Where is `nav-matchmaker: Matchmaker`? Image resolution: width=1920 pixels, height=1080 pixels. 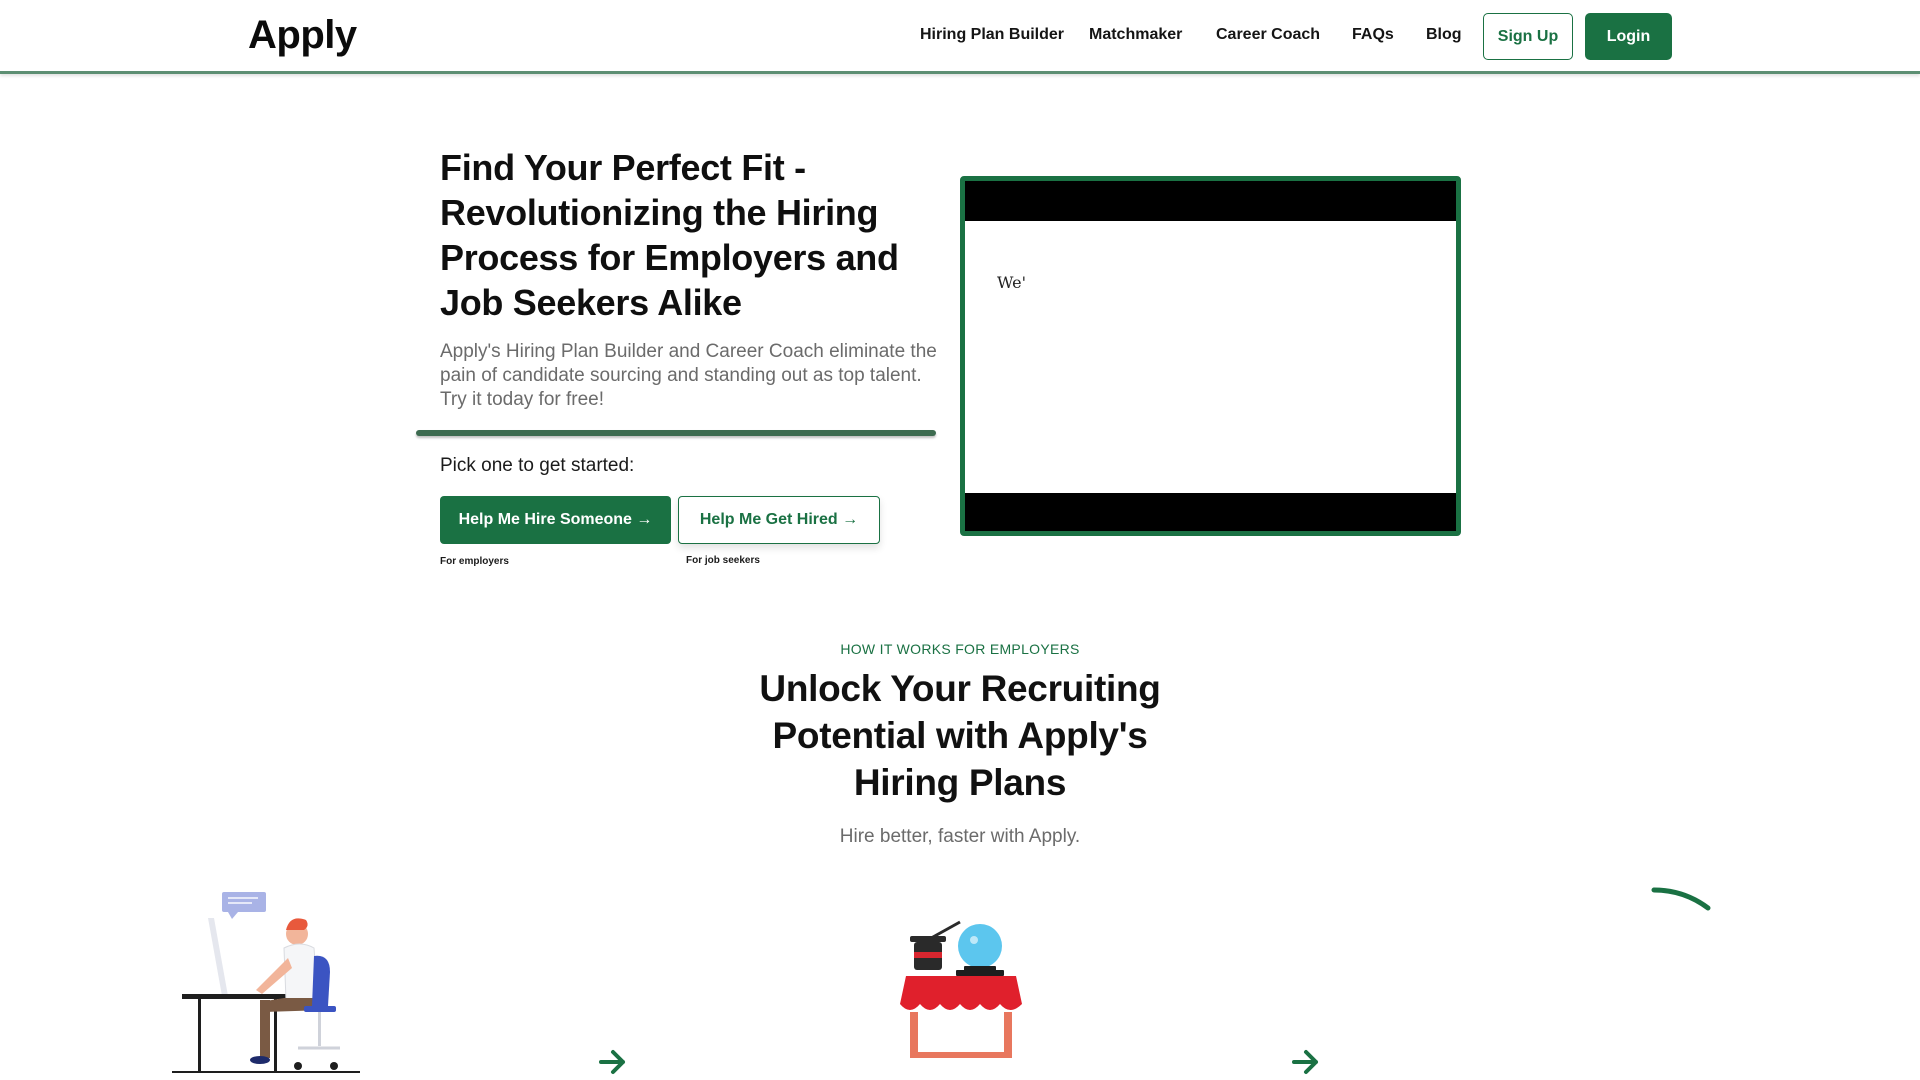
nav-matchmaker: Matchmaker is located at coordinates (1135, 35).